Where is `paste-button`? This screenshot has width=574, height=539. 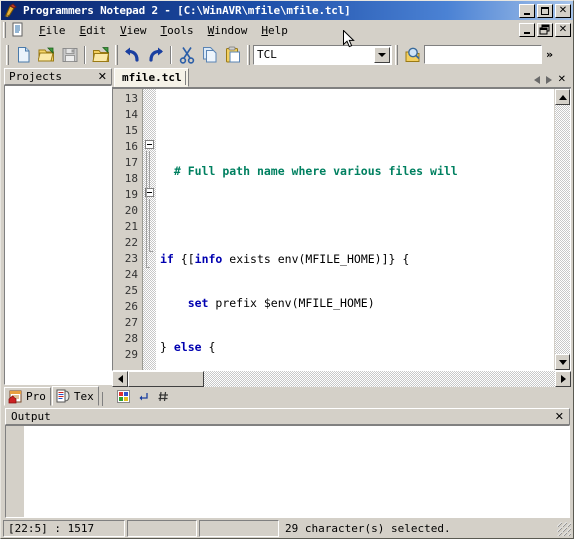
paste-button is located at coordinates (232, 55).